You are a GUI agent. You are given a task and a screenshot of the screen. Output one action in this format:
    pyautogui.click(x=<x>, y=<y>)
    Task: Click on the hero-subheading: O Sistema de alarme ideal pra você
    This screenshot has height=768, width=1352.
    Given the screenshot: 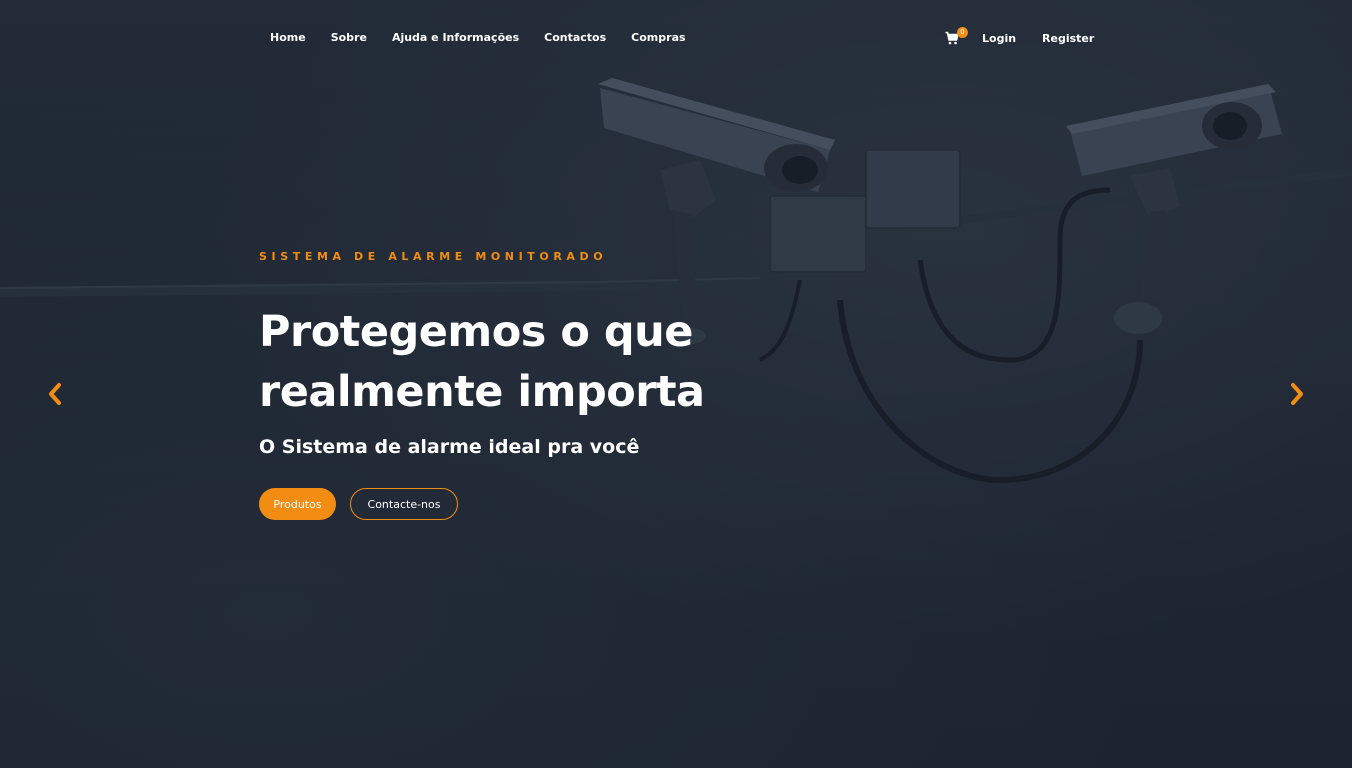 What is the action you would take?
    pyautogui.click(x=449, y=447)
    